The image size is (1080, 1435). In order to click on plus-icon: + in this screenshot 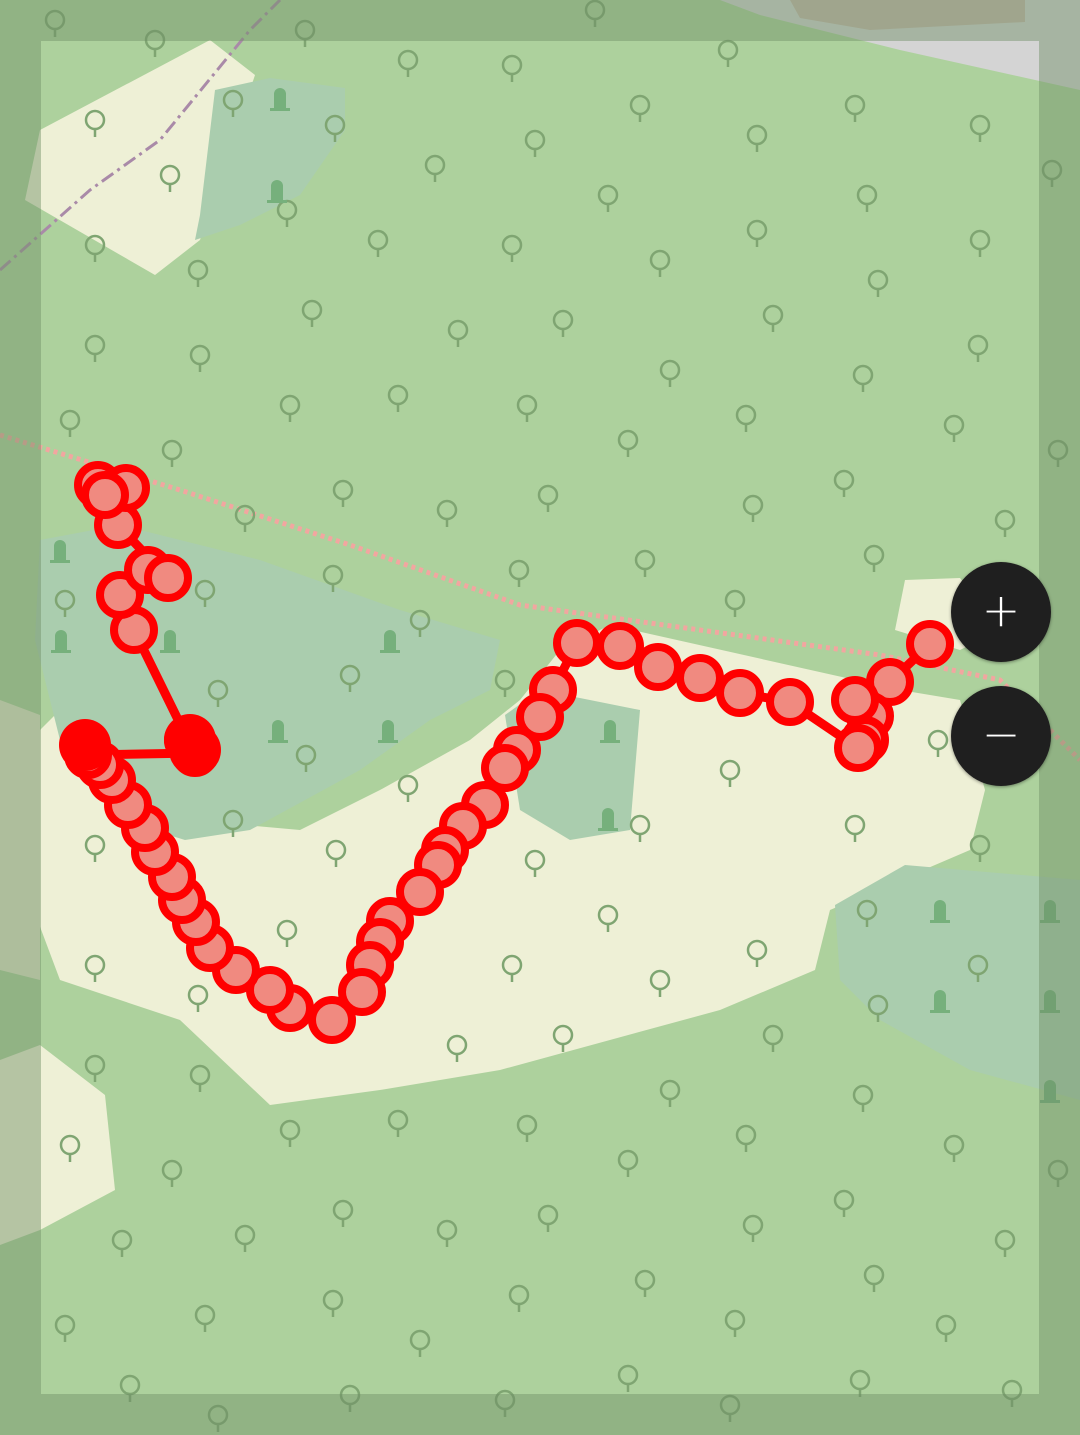, I will do `click(1001, 610)`.